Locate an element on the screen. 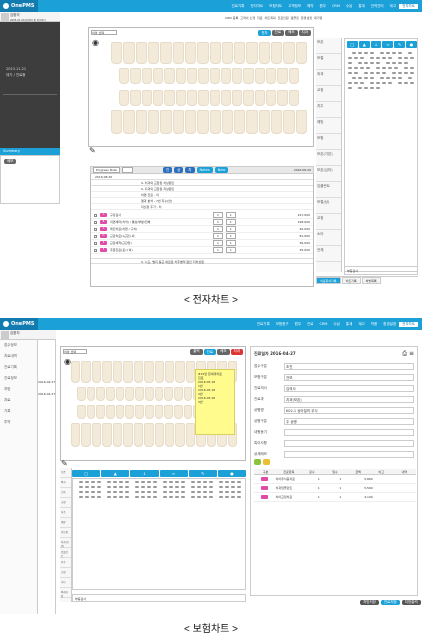 The width and height of the screenshot is (422, 642). memo-button: 메모 is located at coordinates (10, 161).